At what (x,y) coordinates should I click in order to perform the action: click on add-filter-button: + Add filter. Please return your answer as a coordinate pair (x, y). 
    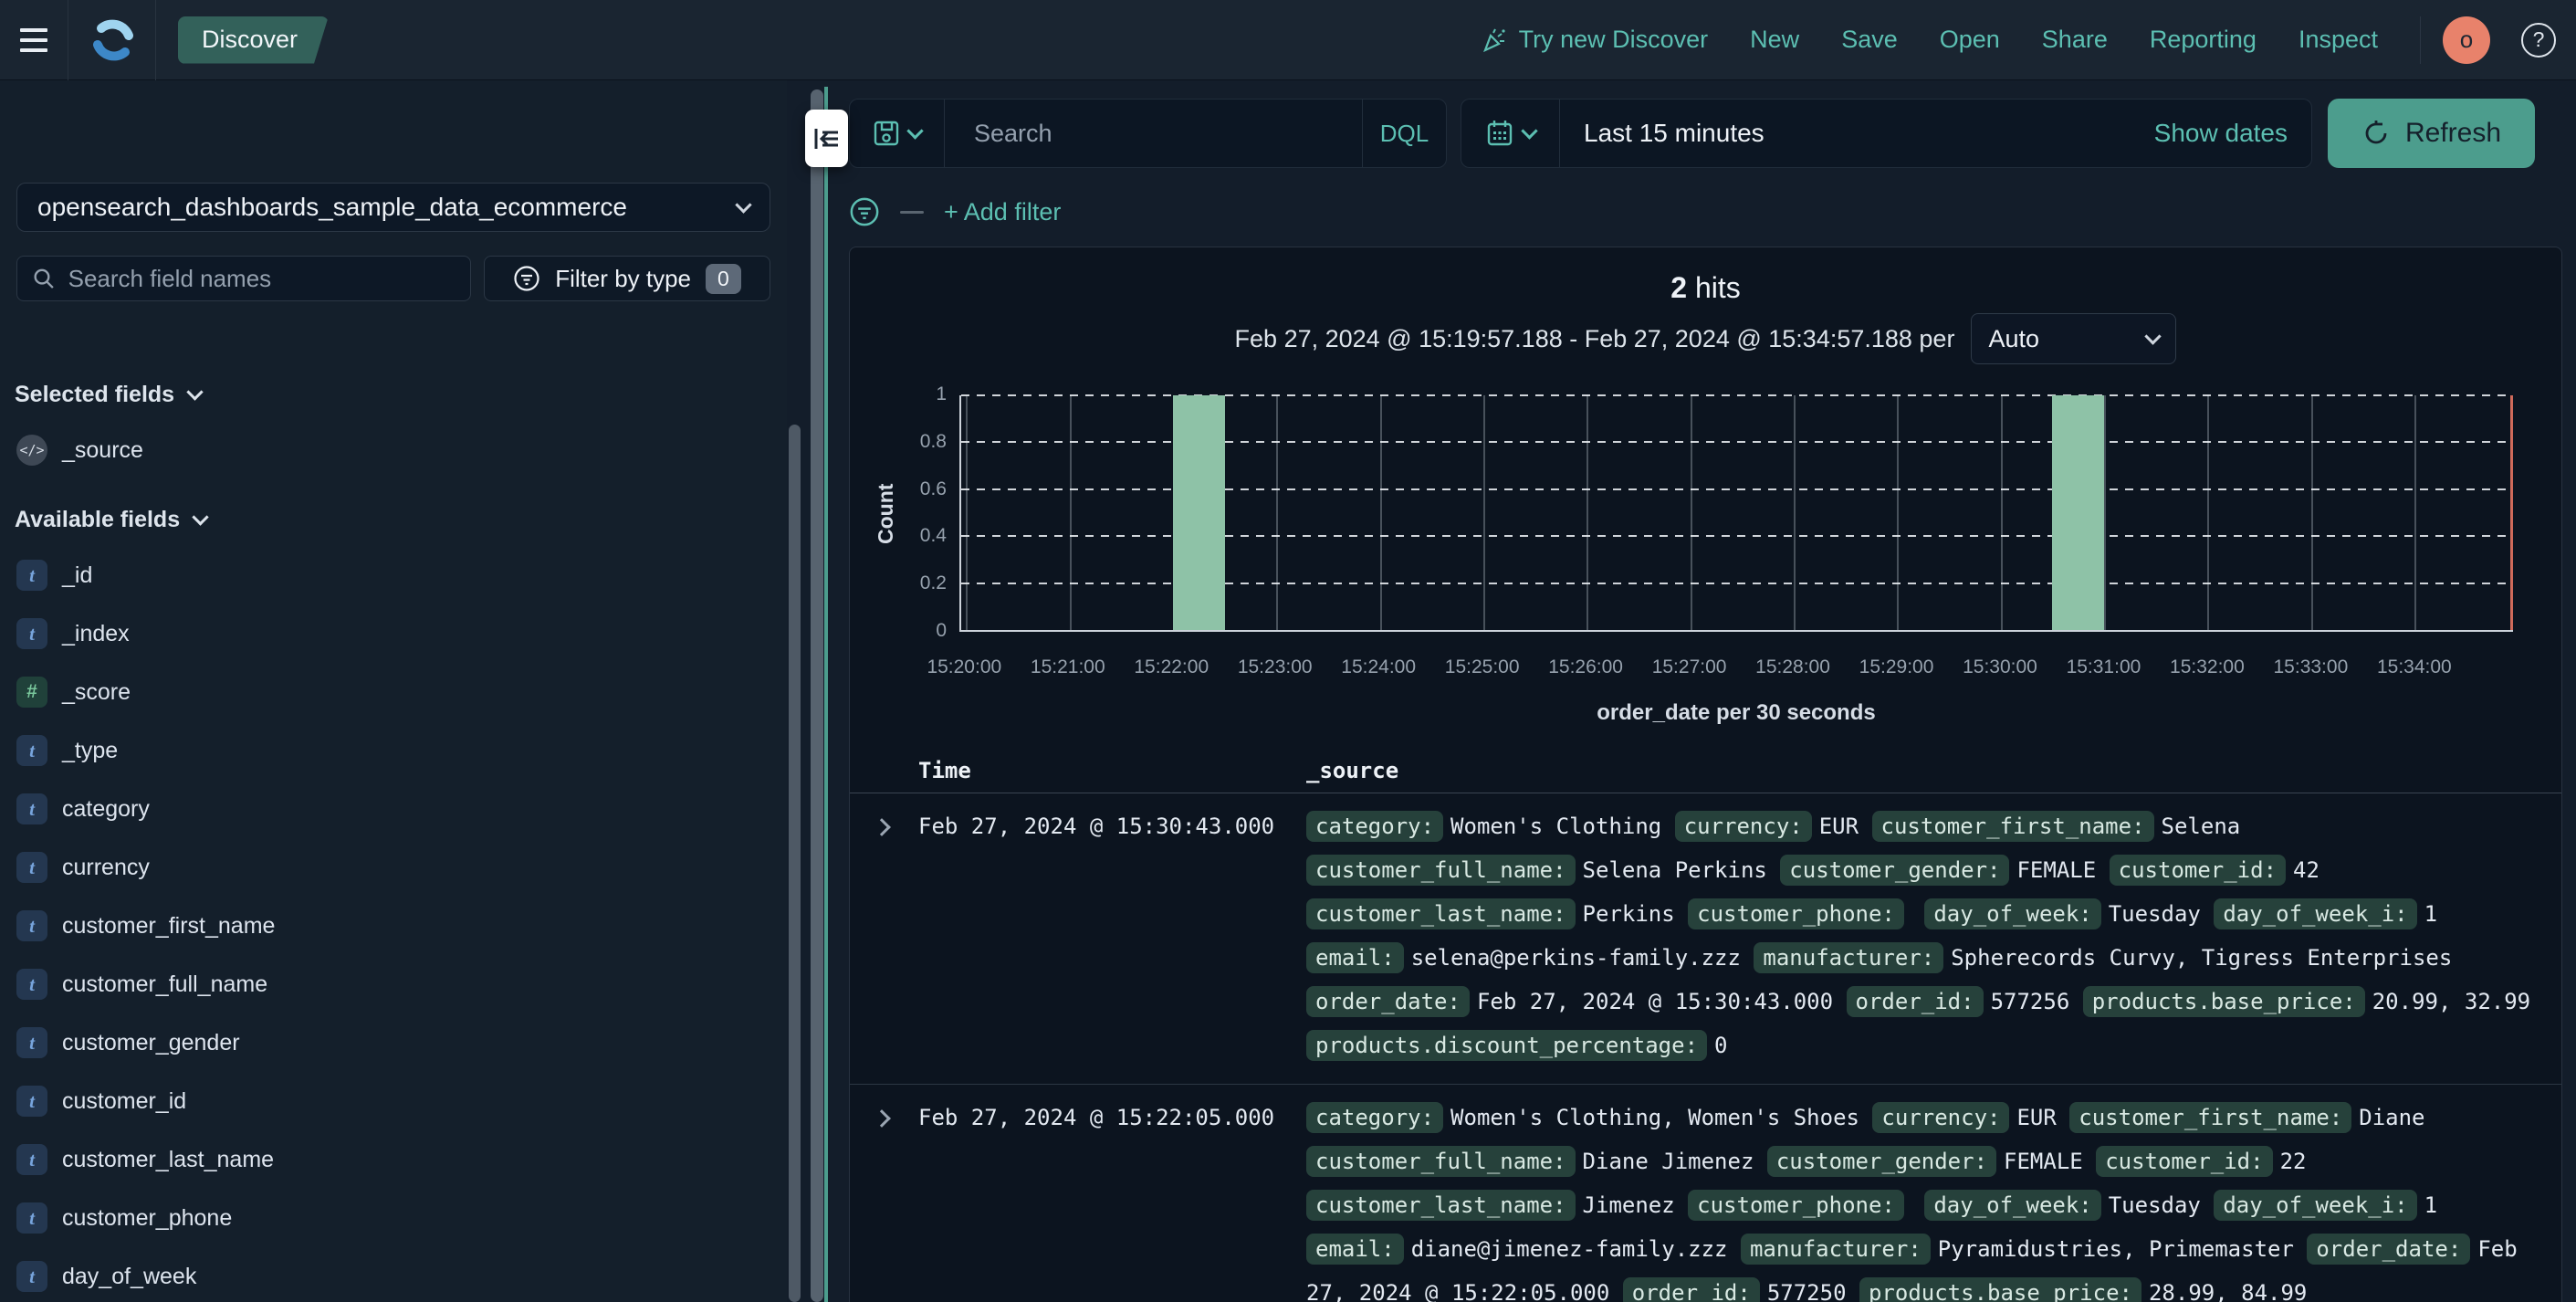
    Looking at the image, I should click on (1003, 212).